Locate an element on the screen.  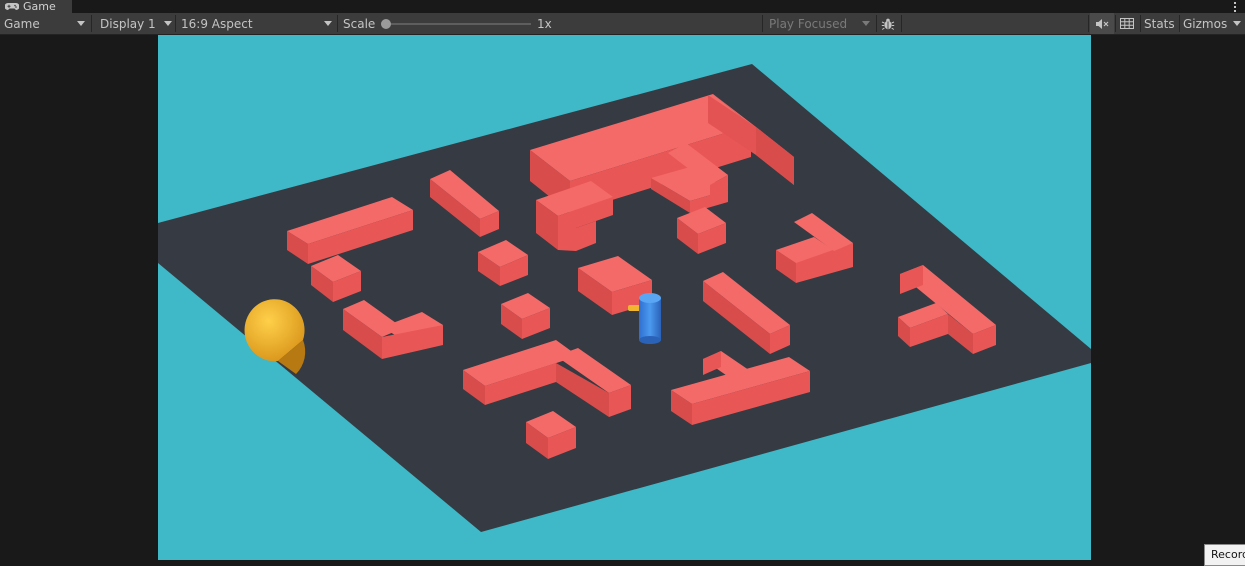
scale-label-text: Scale is located at coordinates (359, 23).